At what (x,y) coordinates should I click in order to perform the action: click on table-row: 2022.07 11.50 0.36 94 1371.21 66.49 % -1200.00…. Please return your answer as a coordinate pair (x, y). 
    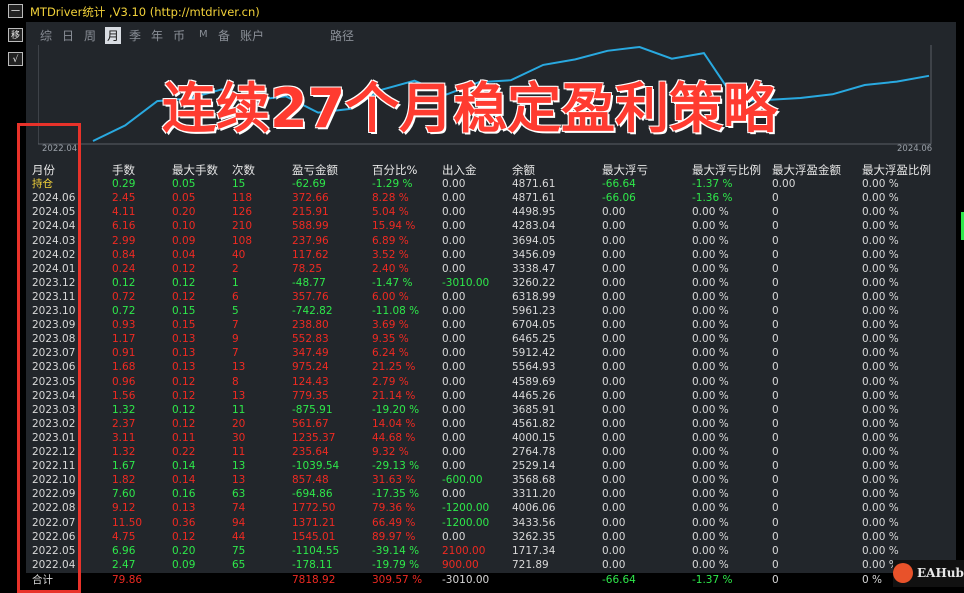
    Looking at the image, I should click on (491, 523).